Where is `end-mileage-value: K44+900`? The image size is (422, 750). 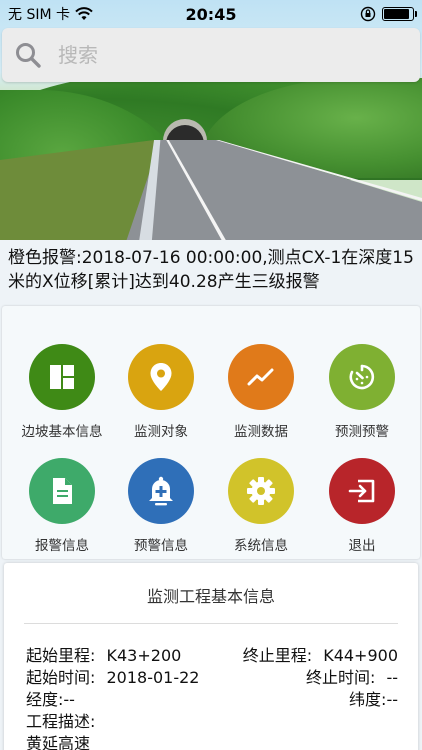
end-mileage-value: K44+900 is located at coordinates (360, 655).